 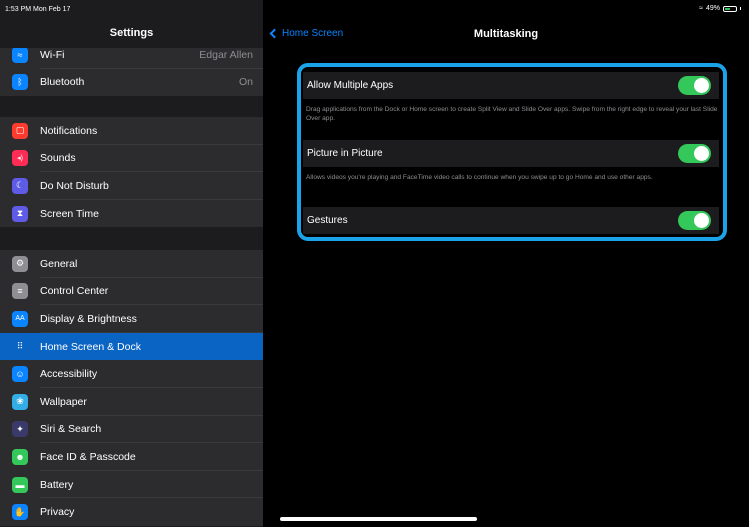 What do you see at coordinates (712, 8) in the screenshot?
I see `battery-percent: 49%` at bounding box center [712, 8].